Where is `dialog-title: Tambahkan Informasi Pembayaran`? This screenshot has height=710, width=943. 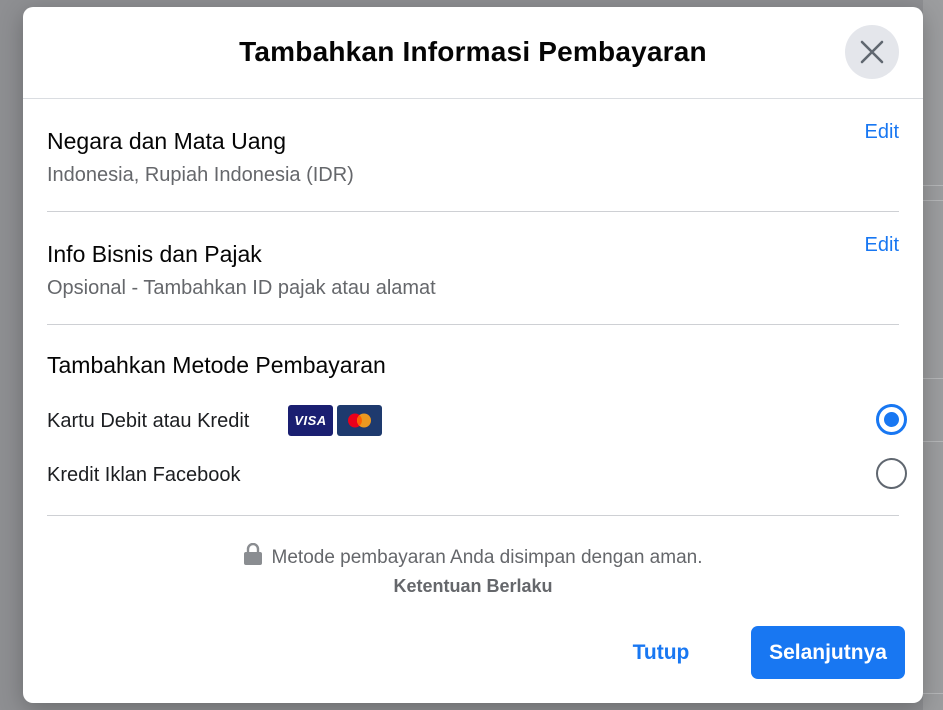 dialog-title: Tambahkan Informasi Pembayaran is located at coordinates (473, 51).